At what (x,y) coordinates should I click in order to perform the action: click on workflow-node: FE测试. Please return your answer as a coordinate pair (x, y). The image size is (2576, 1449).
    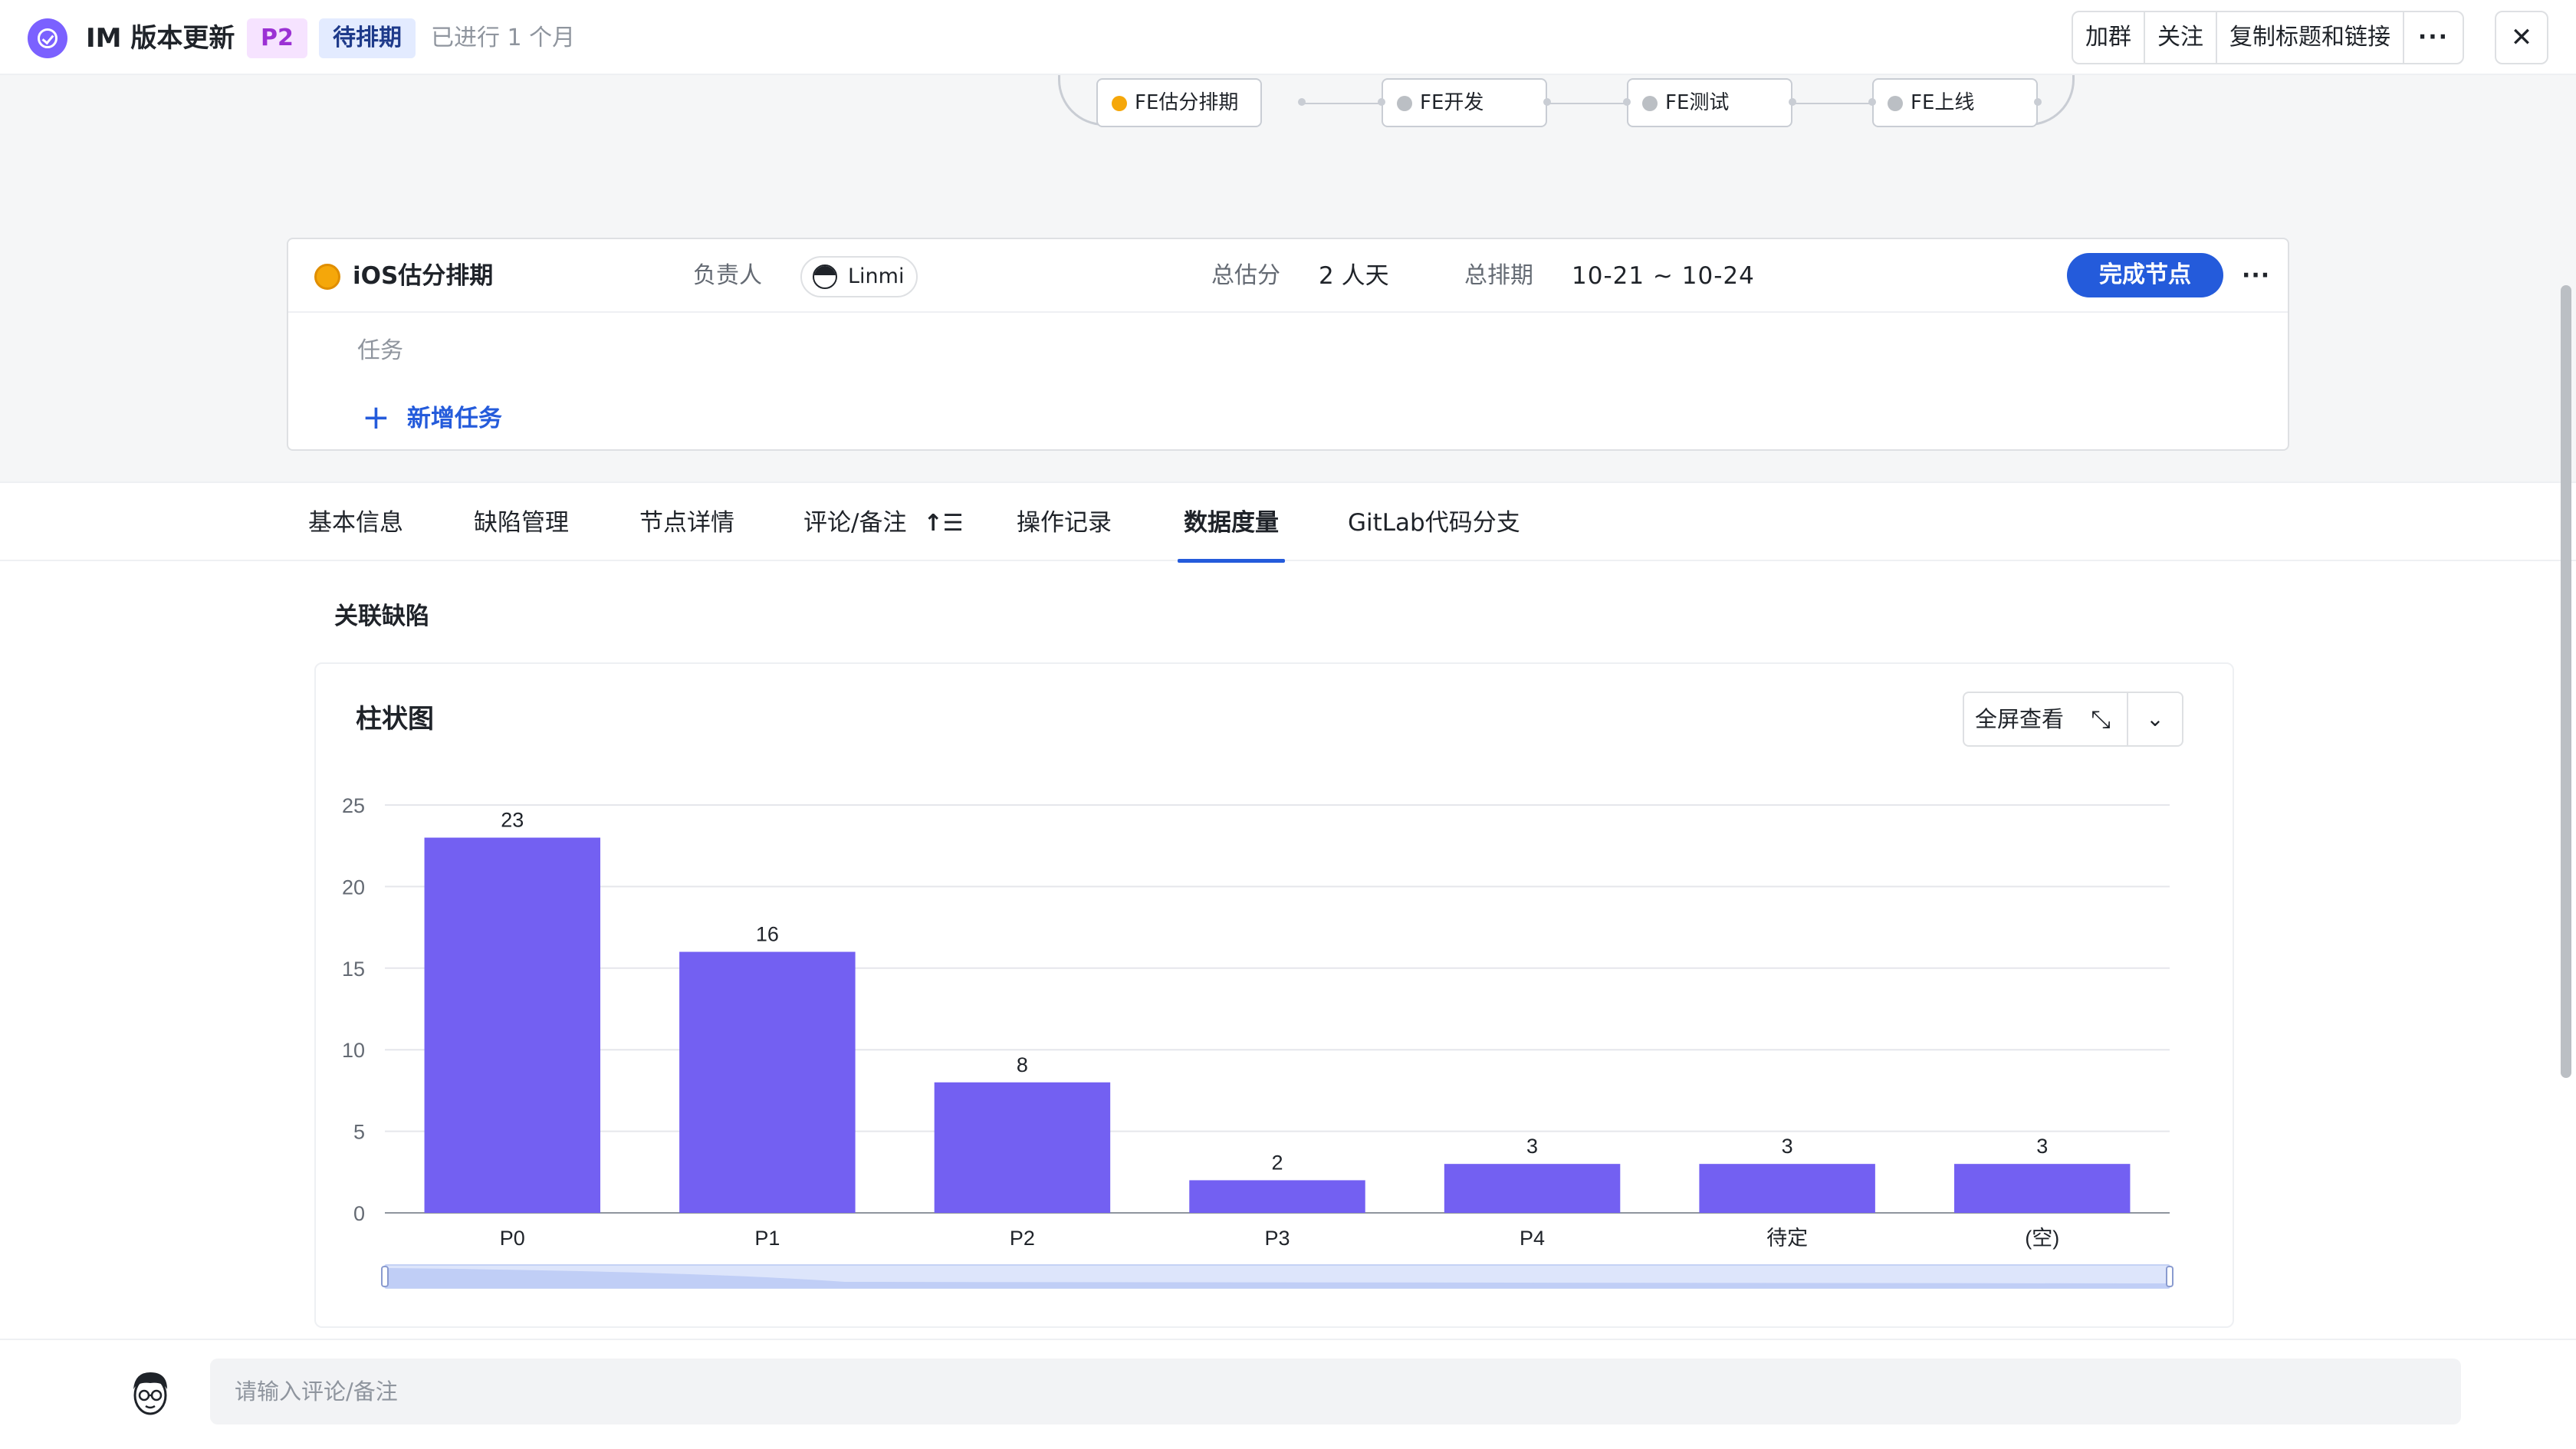
    Looking at the image, I should click on (1709, 102).